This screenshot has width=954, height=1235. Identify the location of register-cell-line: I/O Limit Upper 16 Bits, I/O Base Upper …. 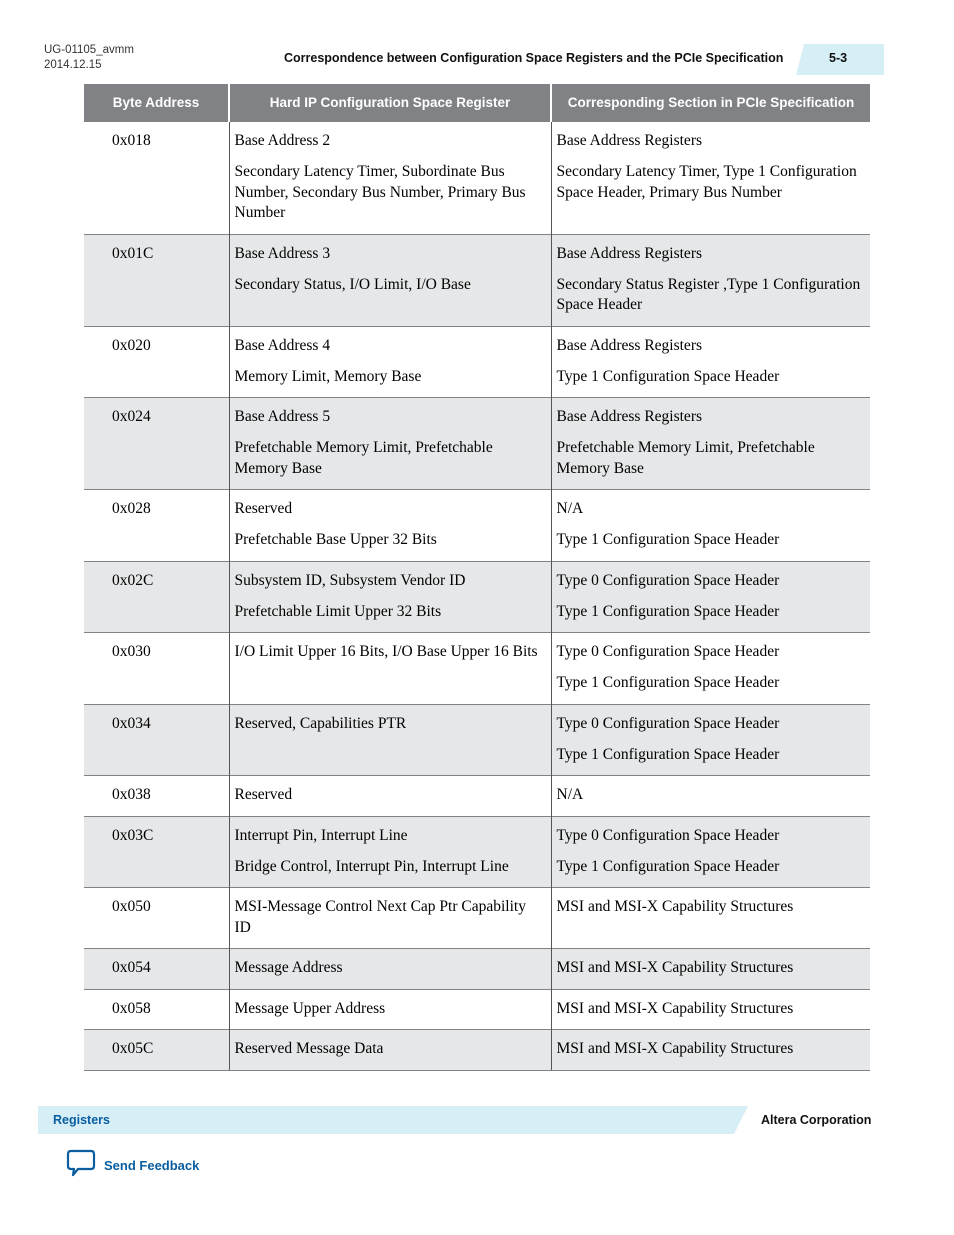
(386, 651).